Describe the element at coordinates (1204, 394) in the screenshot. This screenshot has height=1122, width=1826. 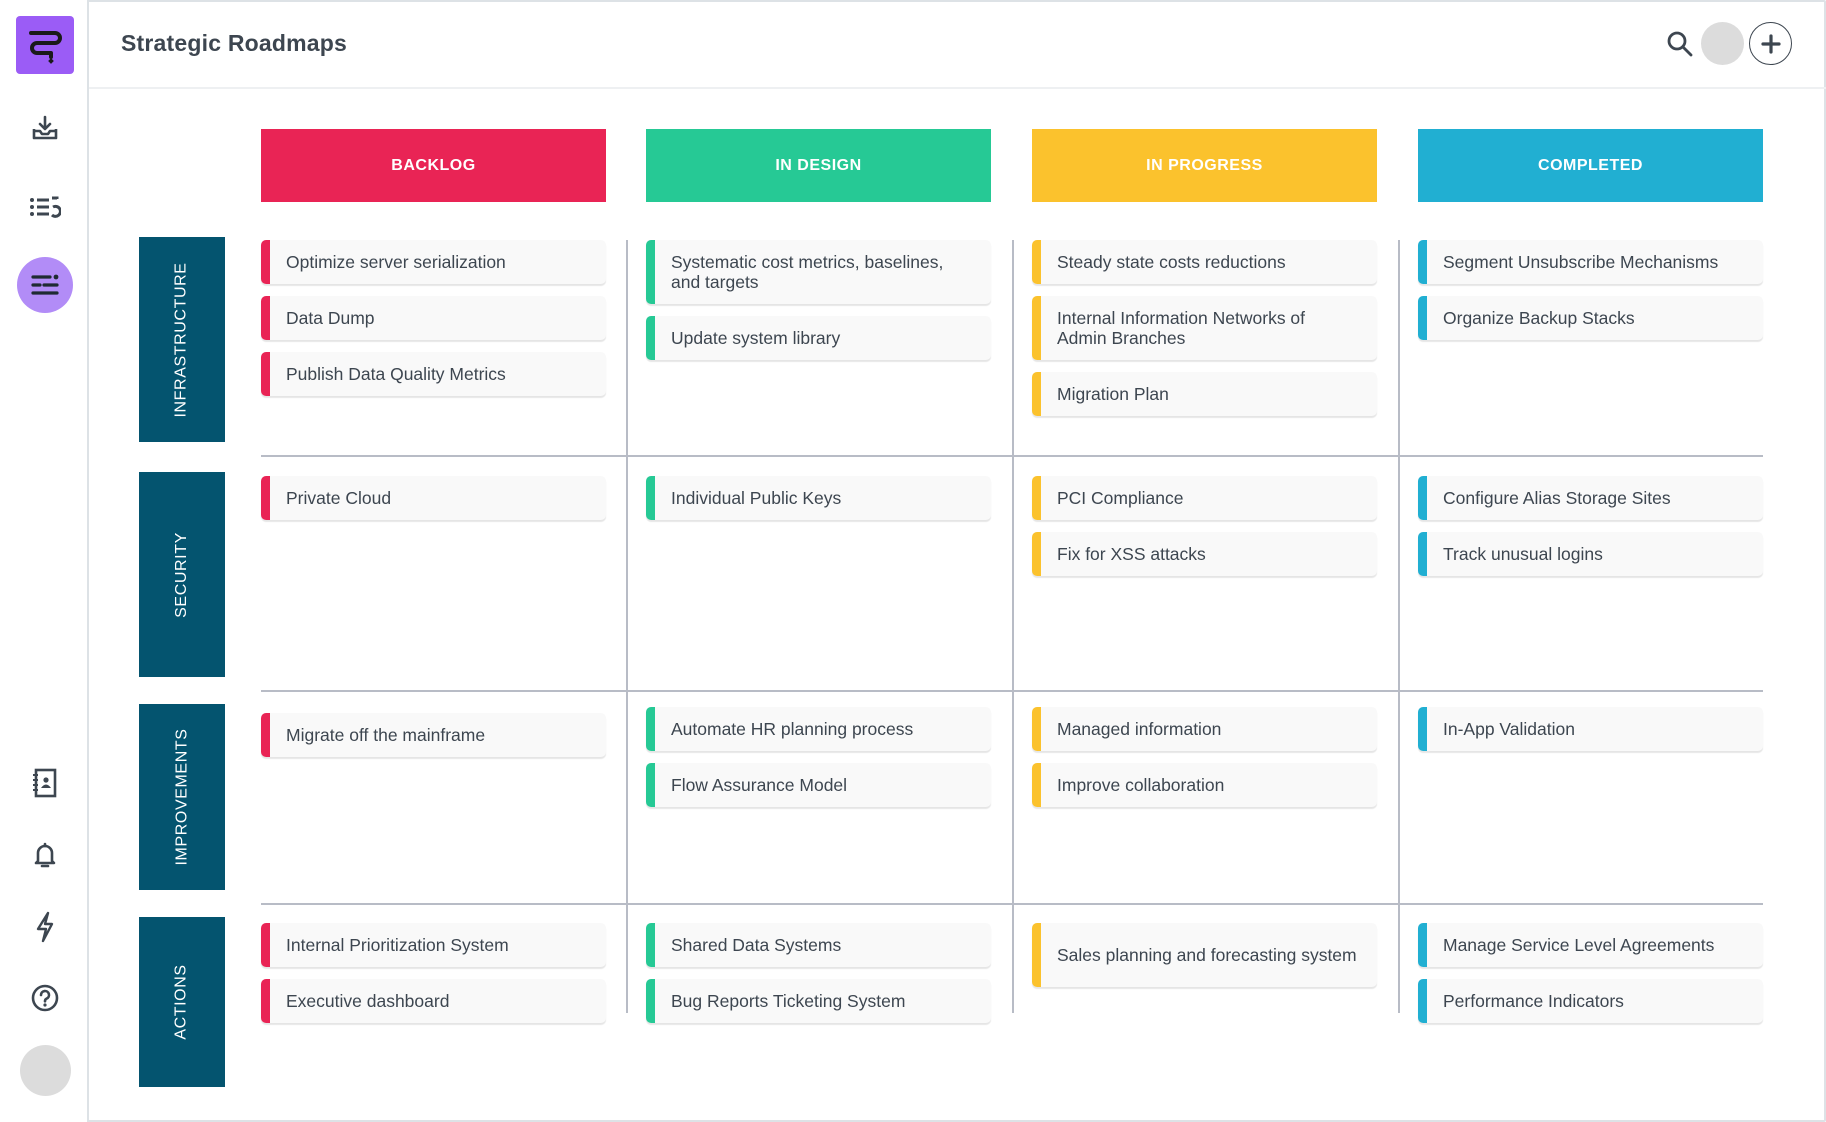
I see `roadmap-card: Migration Plan` at that location.